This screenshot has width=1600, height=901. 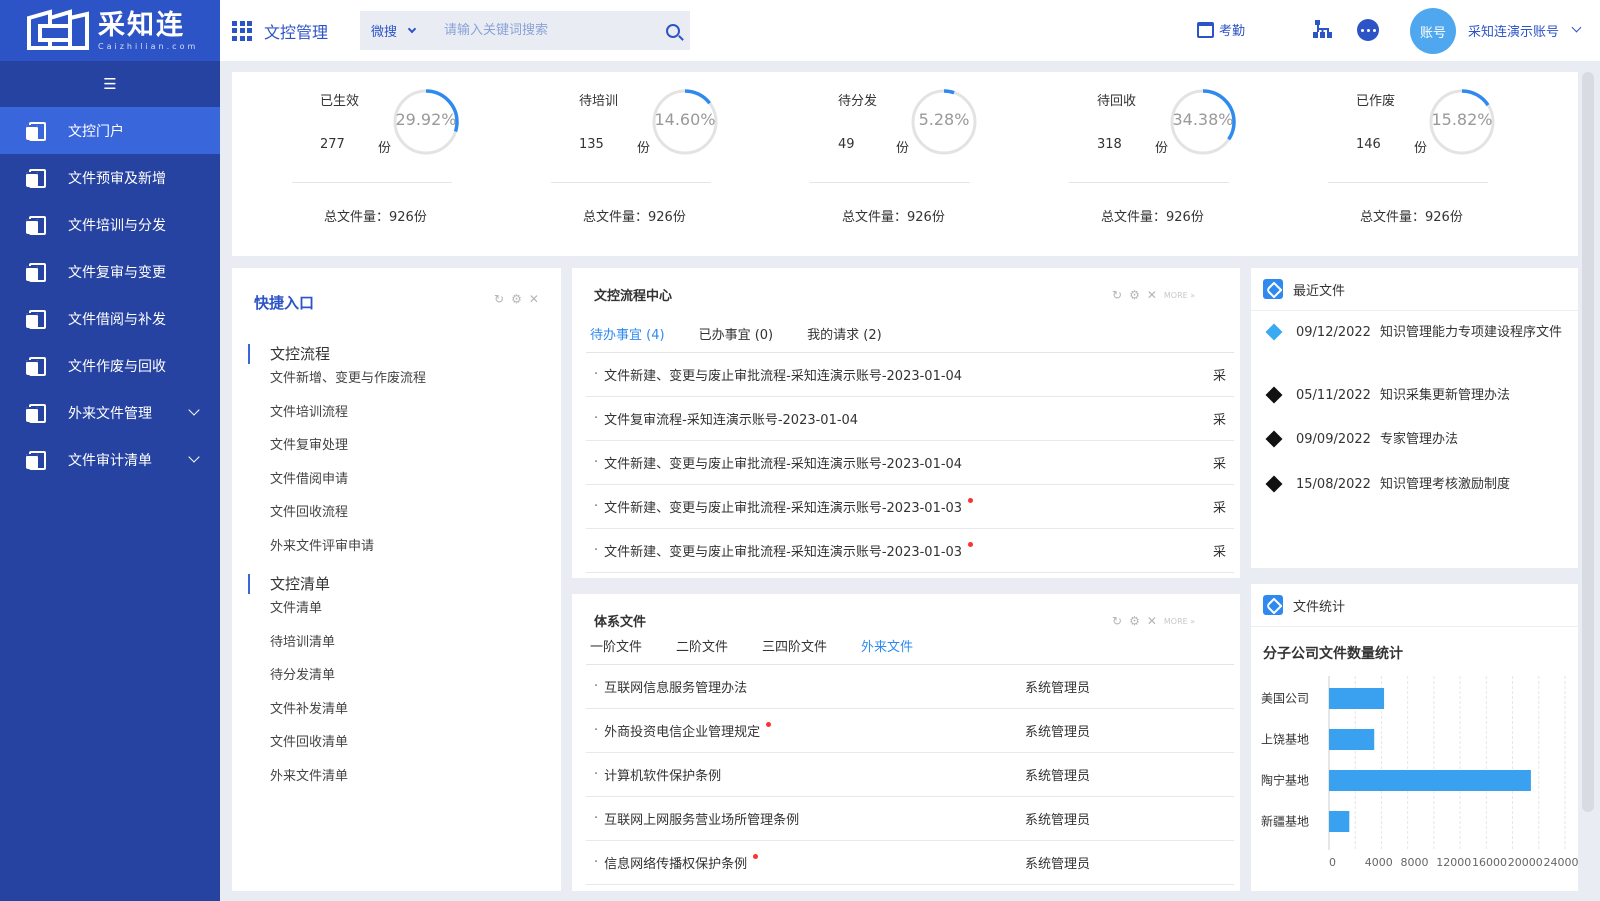 What do you see at coordinates (117, 225) in the screenshot?
I see `sidebar-item-label: 文件培训与分发` at bounding box center [117, 225].